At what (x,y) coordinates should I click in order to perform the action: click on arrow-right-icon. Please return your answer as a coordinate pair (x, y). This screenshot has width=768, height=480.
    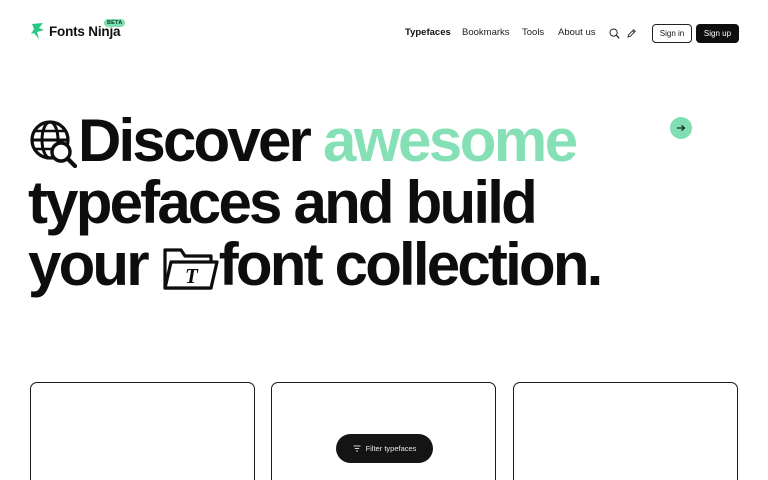
    Looking at the image, I should click on (681, 128).